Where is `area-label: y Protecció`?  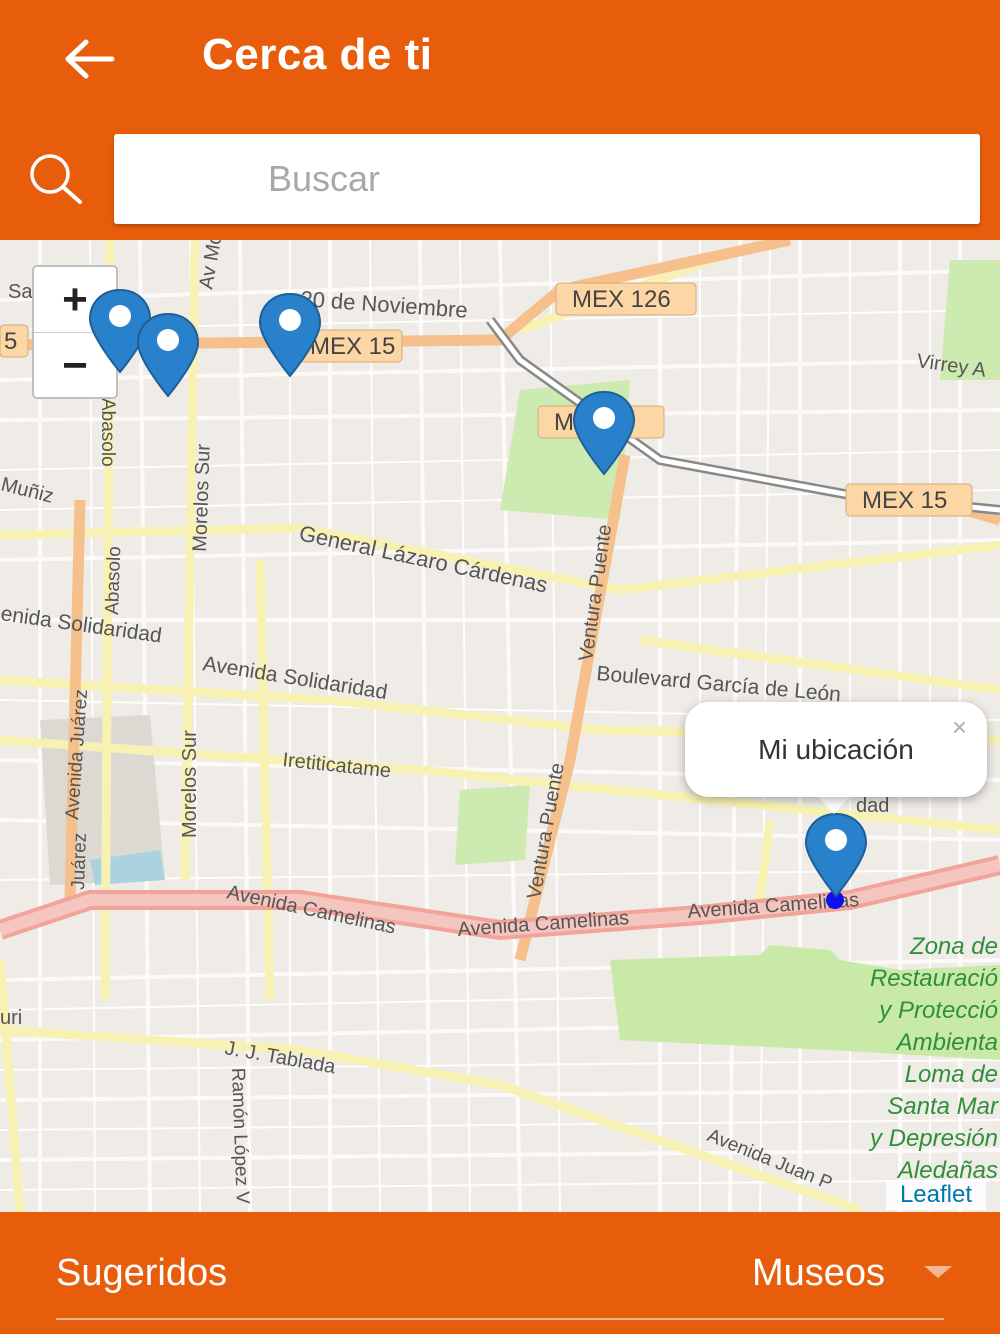 area-label: y Protecció is located at coordinates (937, 1010).